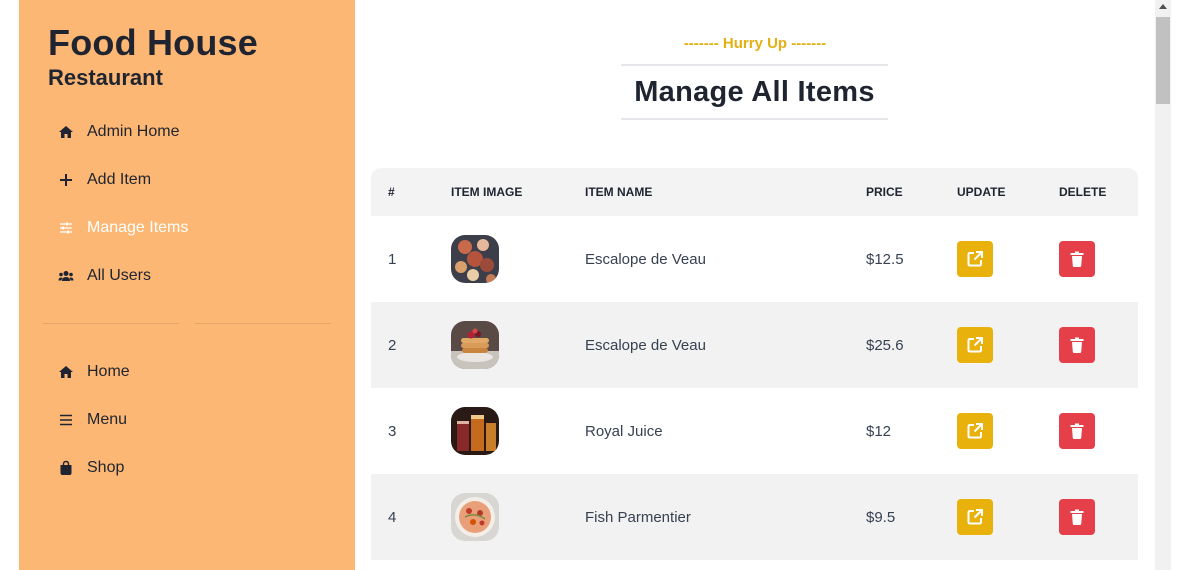  What do you see at coordinates (392, 431) in the screenshot?
I see `row-index: 3` at bounding box center [392, 431].